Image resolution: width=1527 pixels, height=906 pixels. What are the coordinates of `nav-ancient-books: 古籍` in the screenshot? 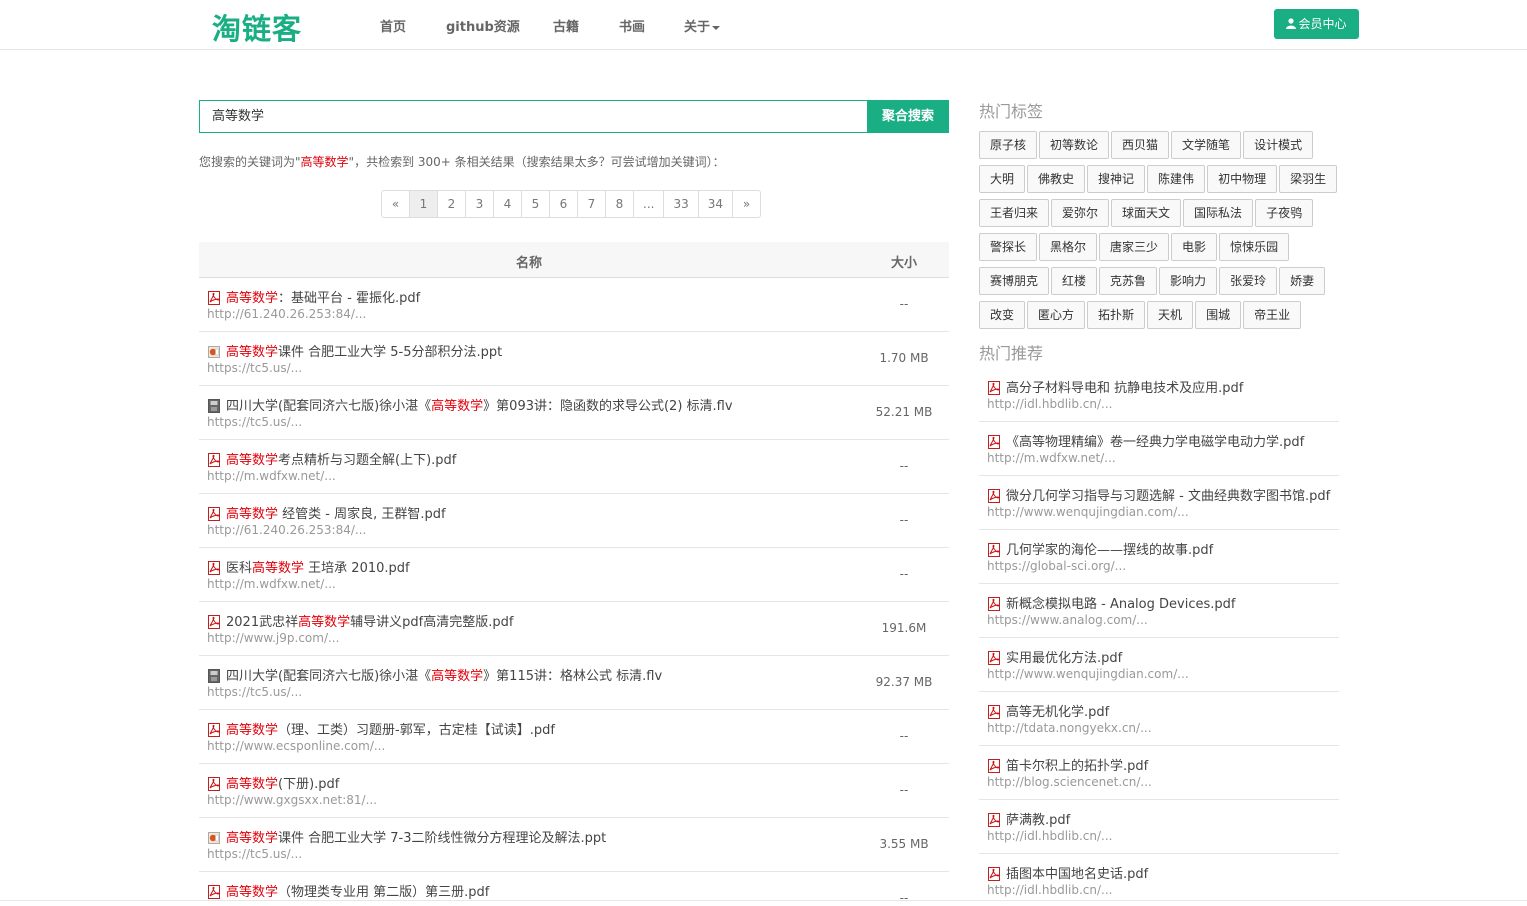 It's located at (566, 25).